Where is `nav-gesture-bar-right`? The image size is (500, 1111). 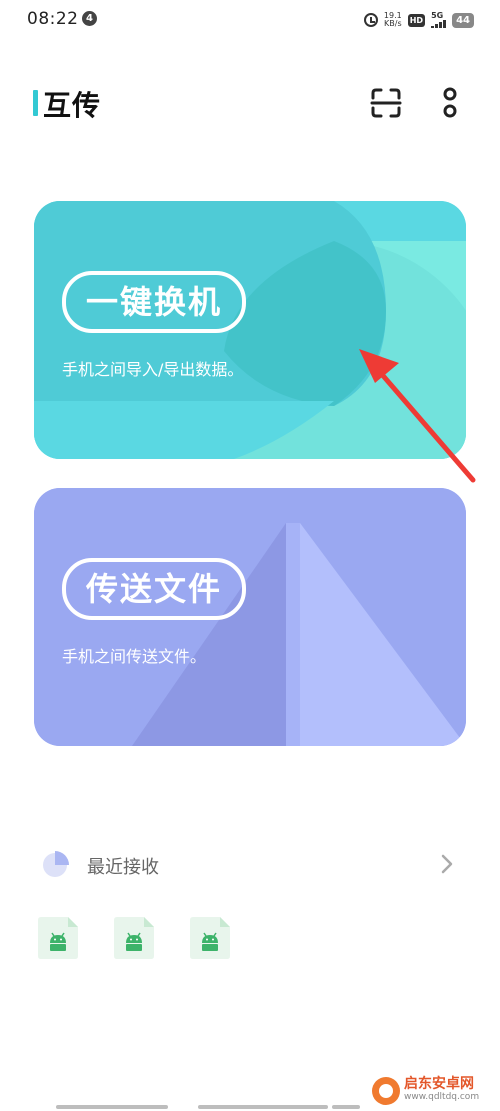
nav-gesture-bar-right is located at coordinates (346, 1107).